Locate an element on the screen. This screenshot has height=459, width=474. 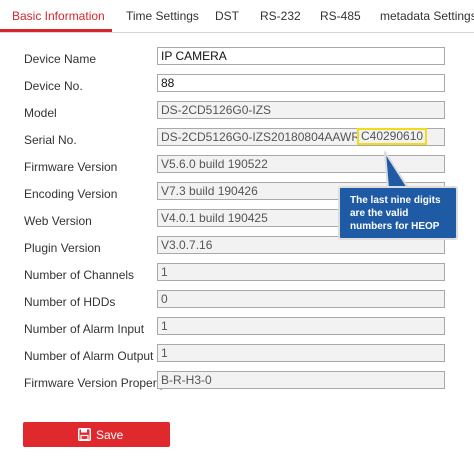
row-number-of-alarm-output: Number of Alarm Output 1 is located at coordinates (237, 357).